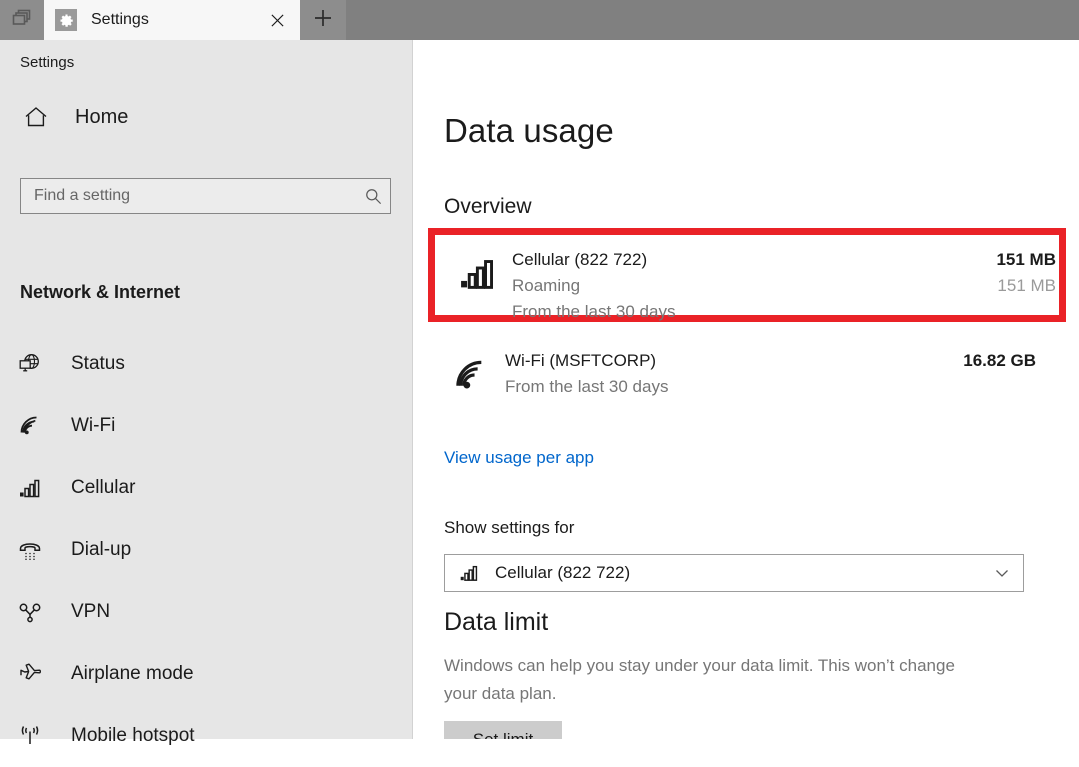 This screenshot has height=767, width=1079. I want to click on usage-subtitle-roaming: Roaming, so click(546, 285).